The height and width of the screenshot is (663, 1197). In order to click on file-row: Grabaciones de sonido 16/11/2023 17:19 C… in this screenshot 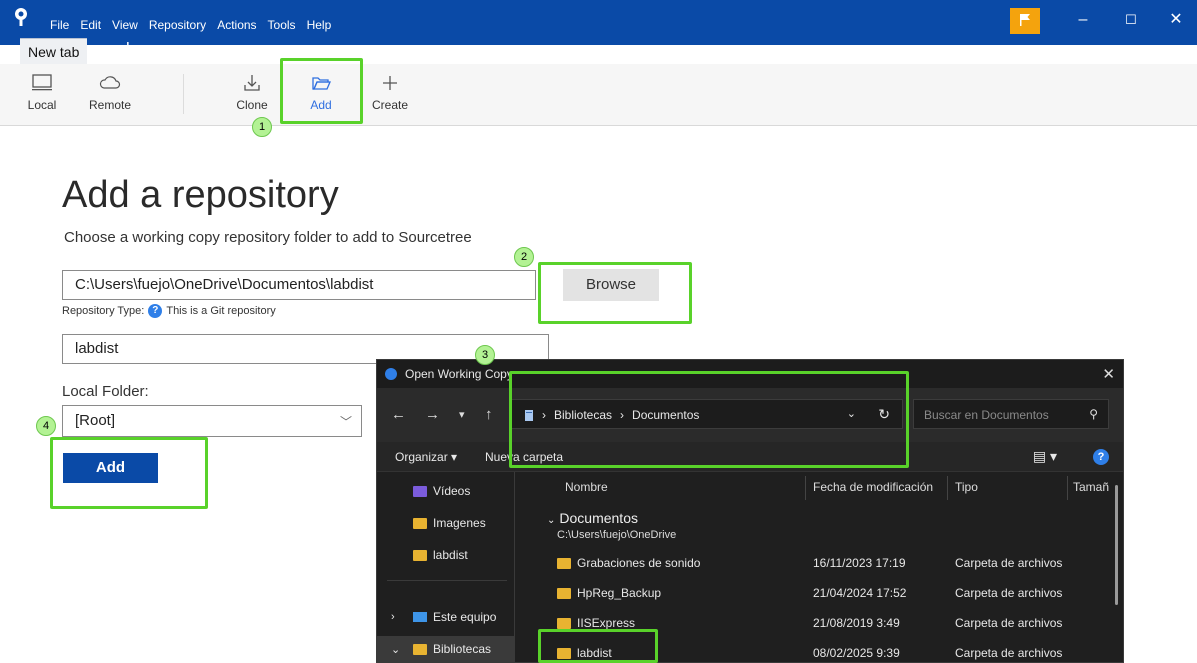, I will do `click(822, 566)`.